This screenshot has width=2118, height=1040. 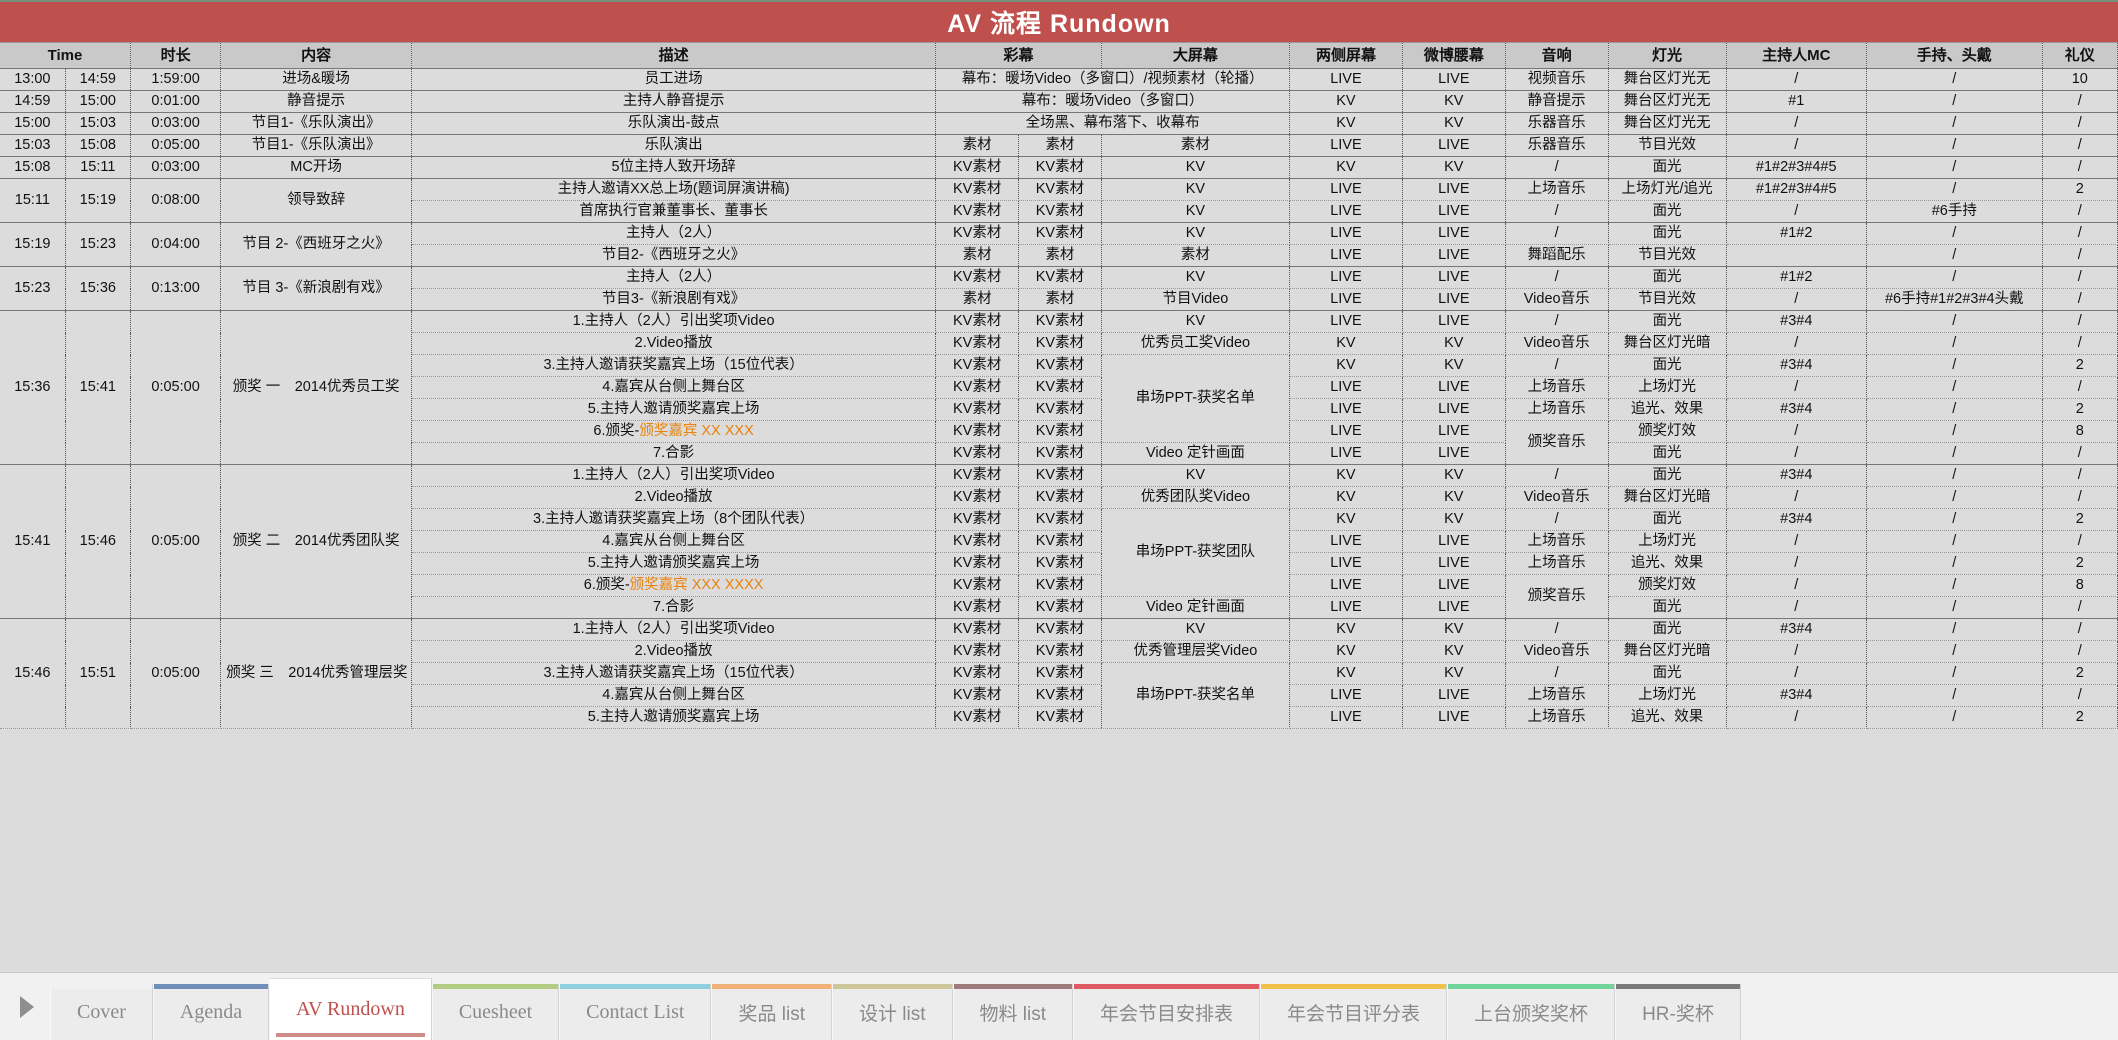 What do you see at coordinates (1667, 651) in the screenshot?
I see `cell-lighting: 舞台区灯光暗` at bounding box center [1667, 651].